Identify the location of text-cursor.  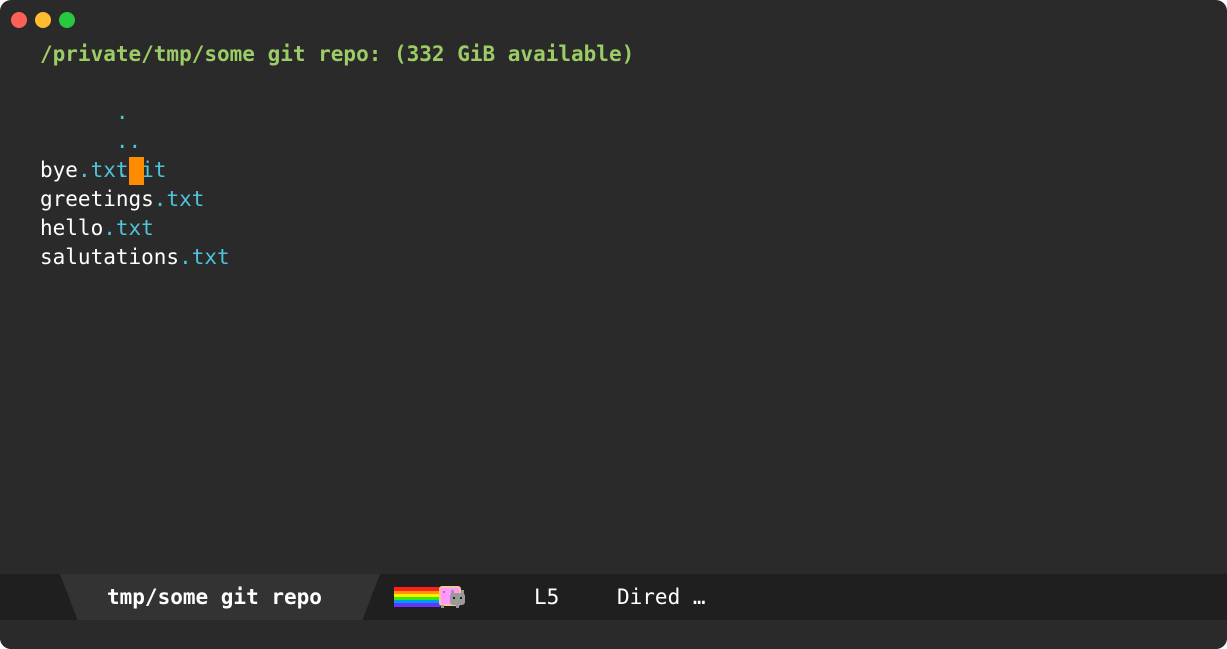
(136, 171).